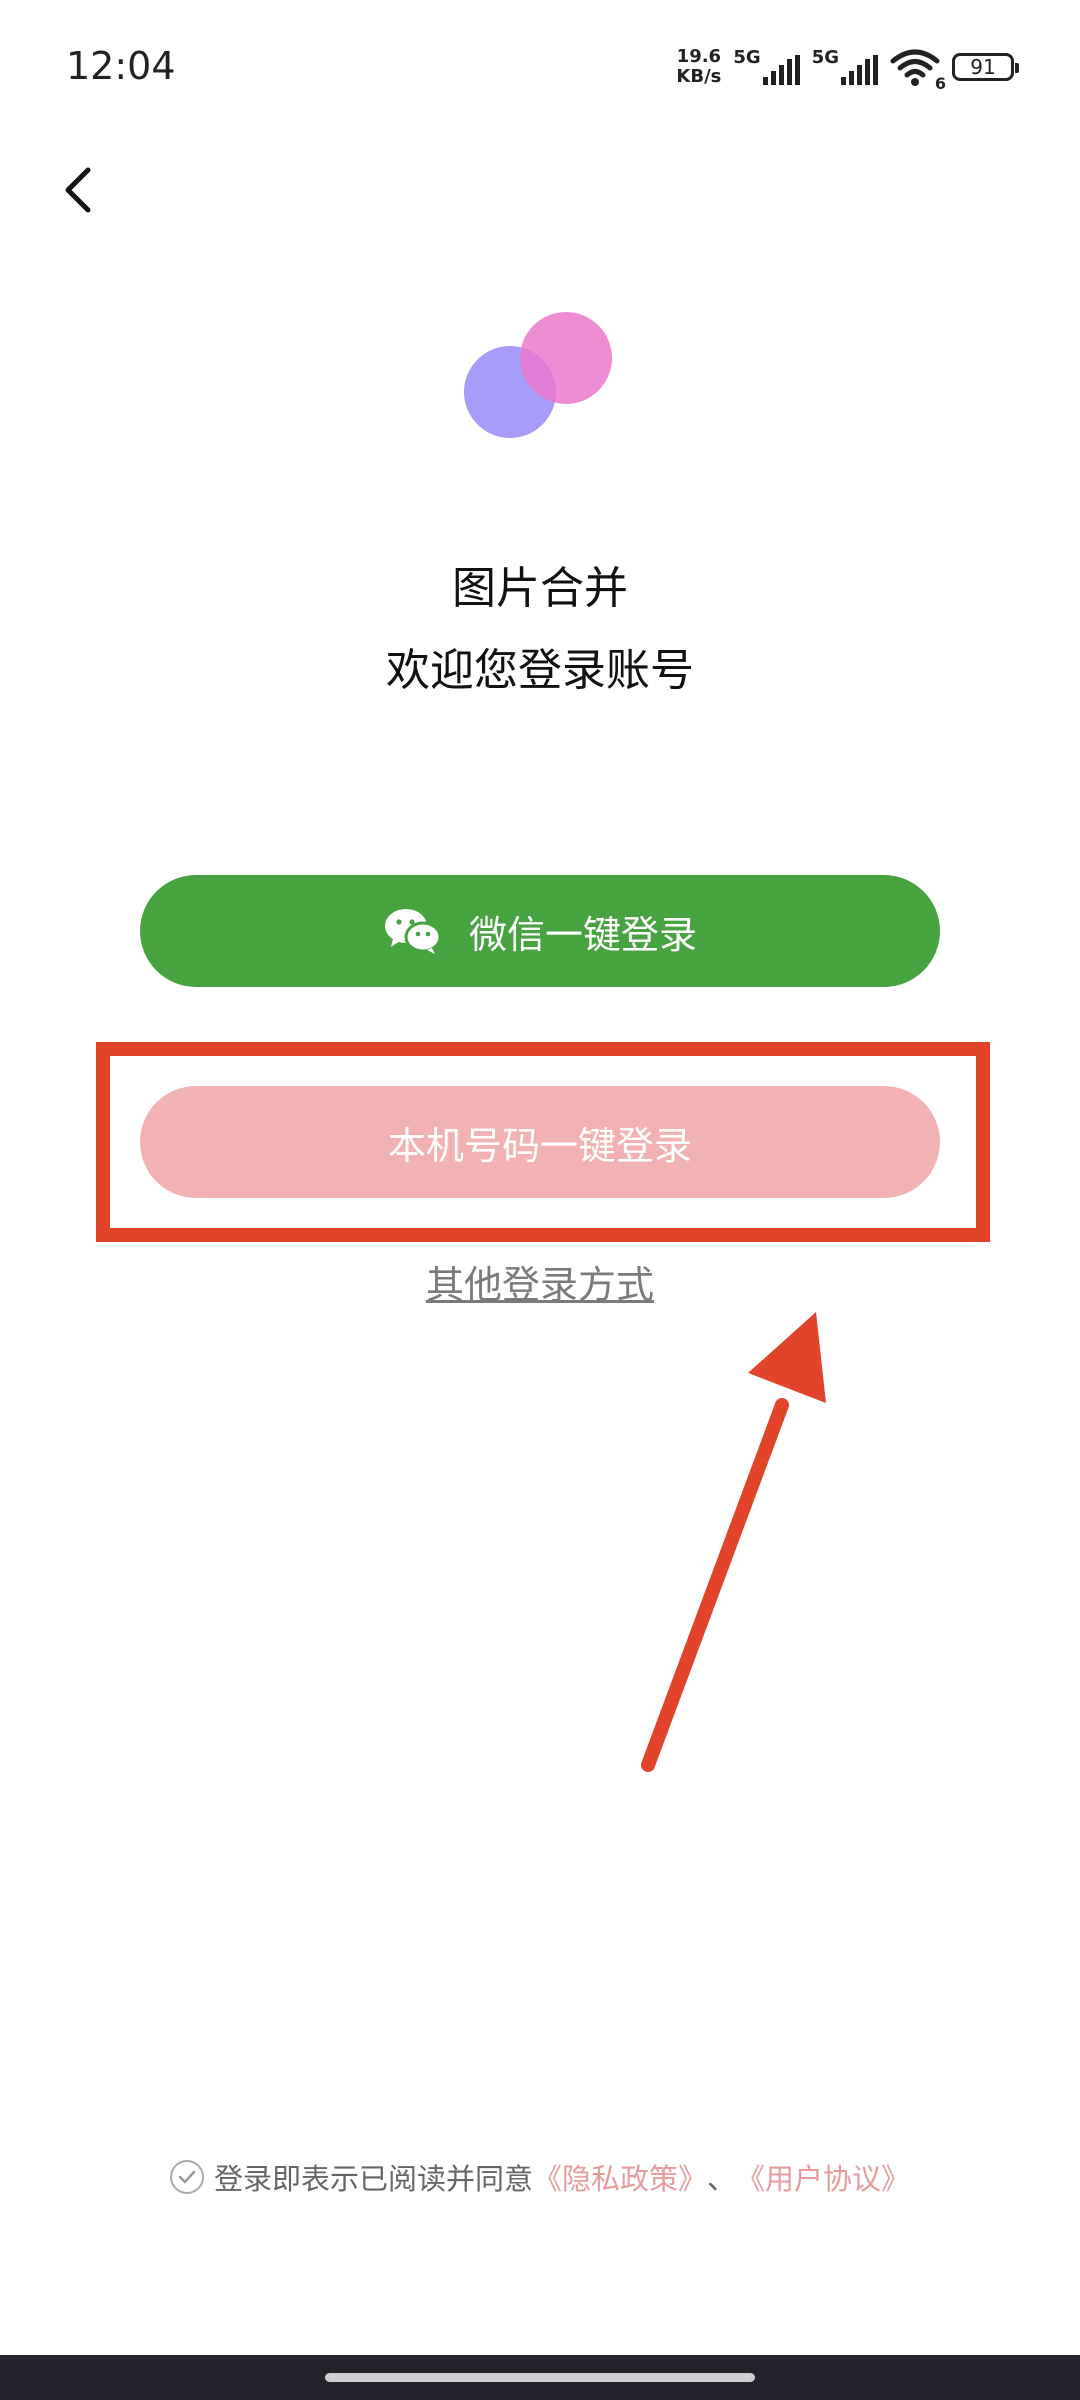 The height and width of the screenshot is (2400, 1080). I want to click on highlight-annotation-box, so click(543, 1142).